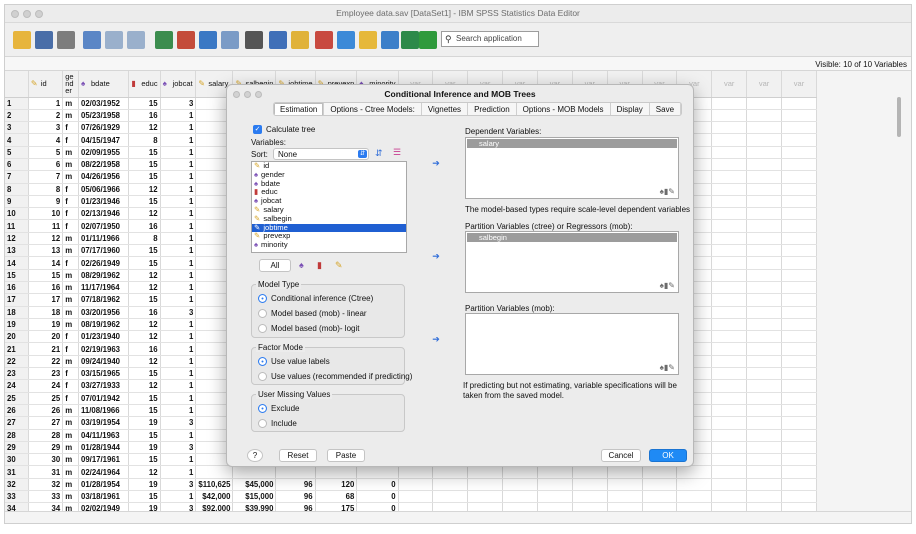 Image resolution: width=916 pixels, height=534 pixels. I want to click on data-cell: 32, so click(46, 485).